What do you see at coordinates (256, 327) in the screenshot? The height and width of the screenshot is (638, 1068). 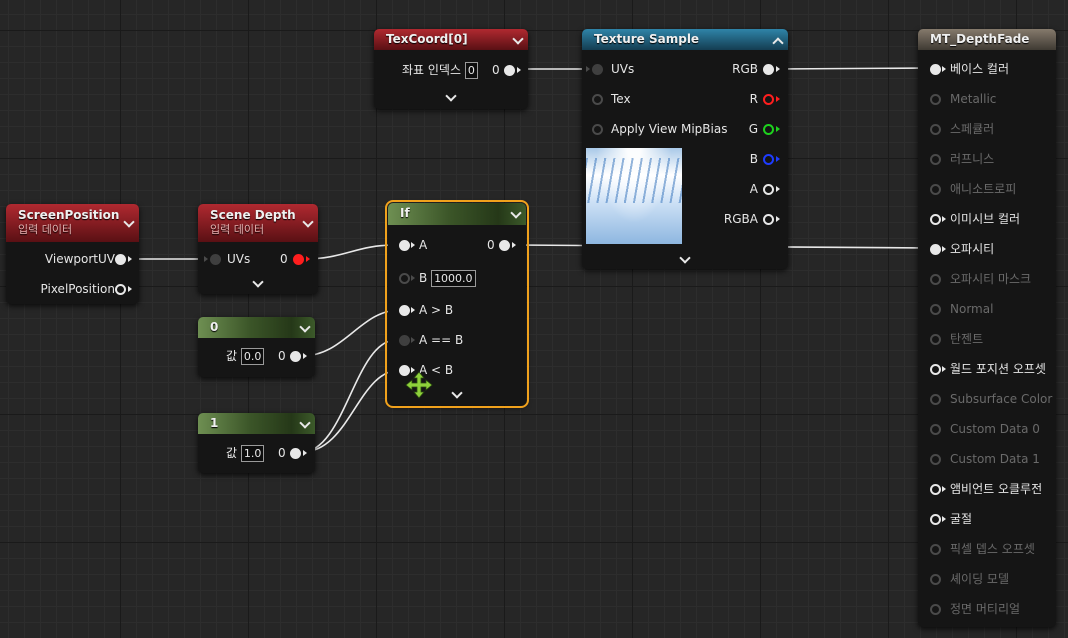 I see `constant-0-header: 0` at bounding box center [256, 327].